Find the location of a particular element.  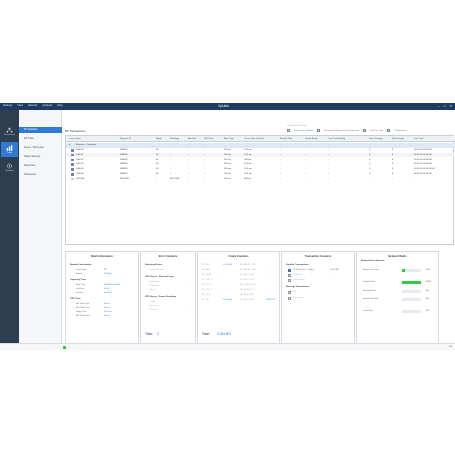

radio-meter-percent: 15% is located at coordinates (428, 270).